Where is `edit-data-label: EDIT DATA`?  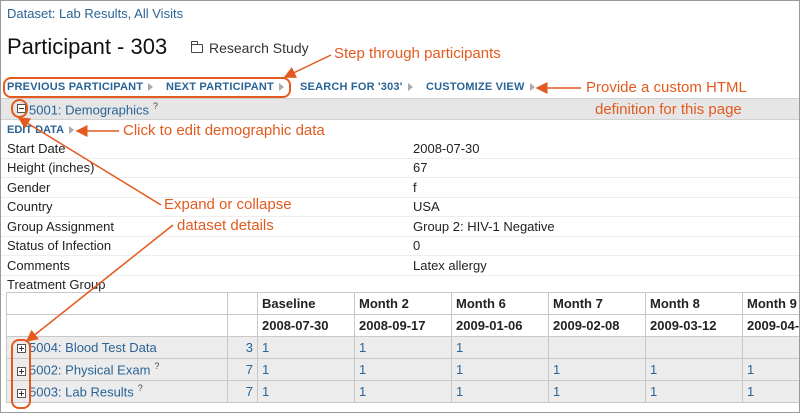
edit-data-label: EDIT DATA is located at coordinates (36, 130).